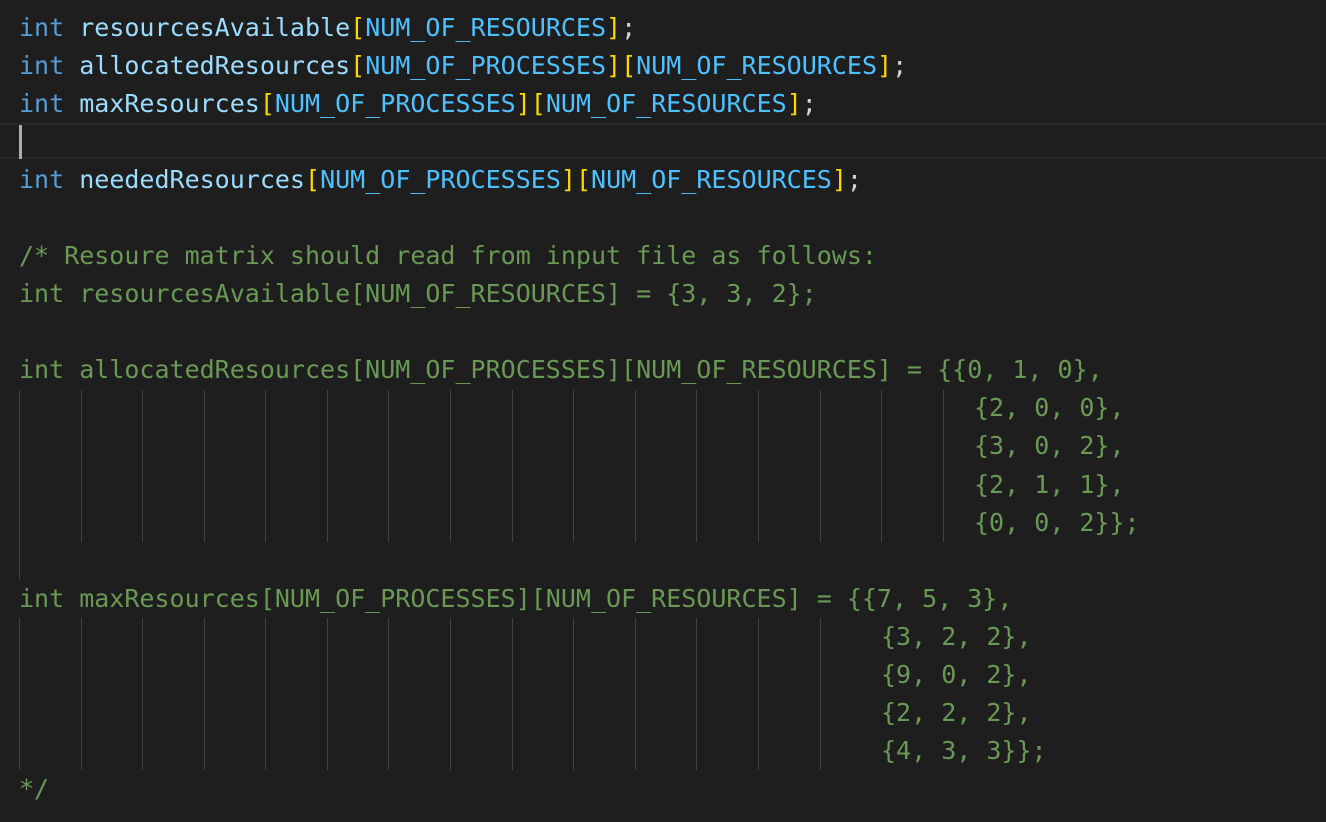  What do you see at coordinates (20, 142) in the screenshot?
I see `text-cursor` at bounding box center [20, 142].